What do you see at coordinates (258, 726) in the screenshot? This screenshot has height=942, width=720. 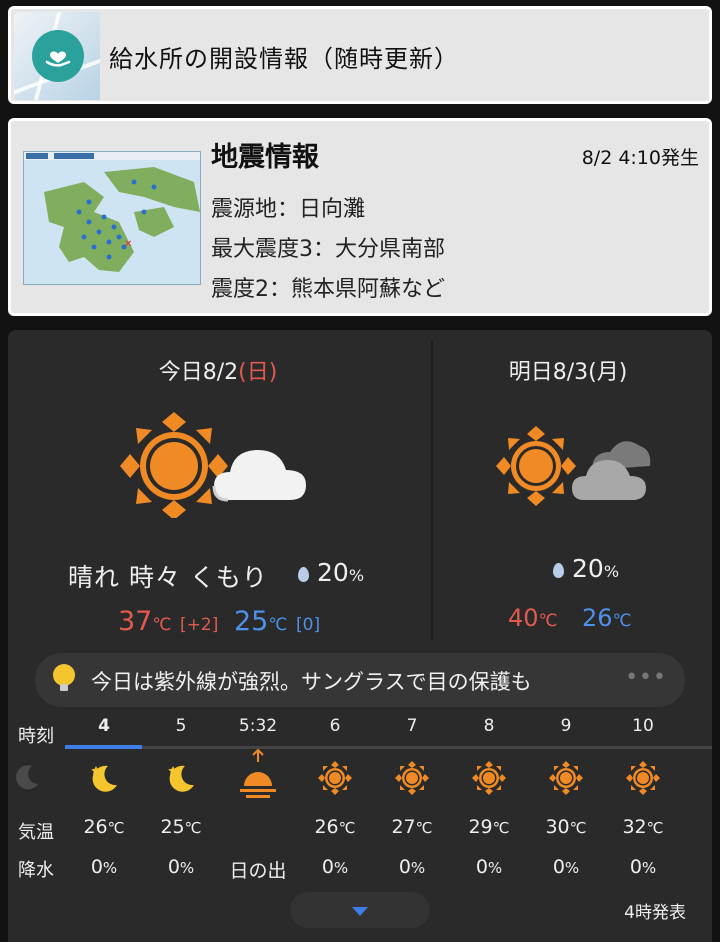 I see `hourly-time: 5:32` at bounding box center [258, 726].